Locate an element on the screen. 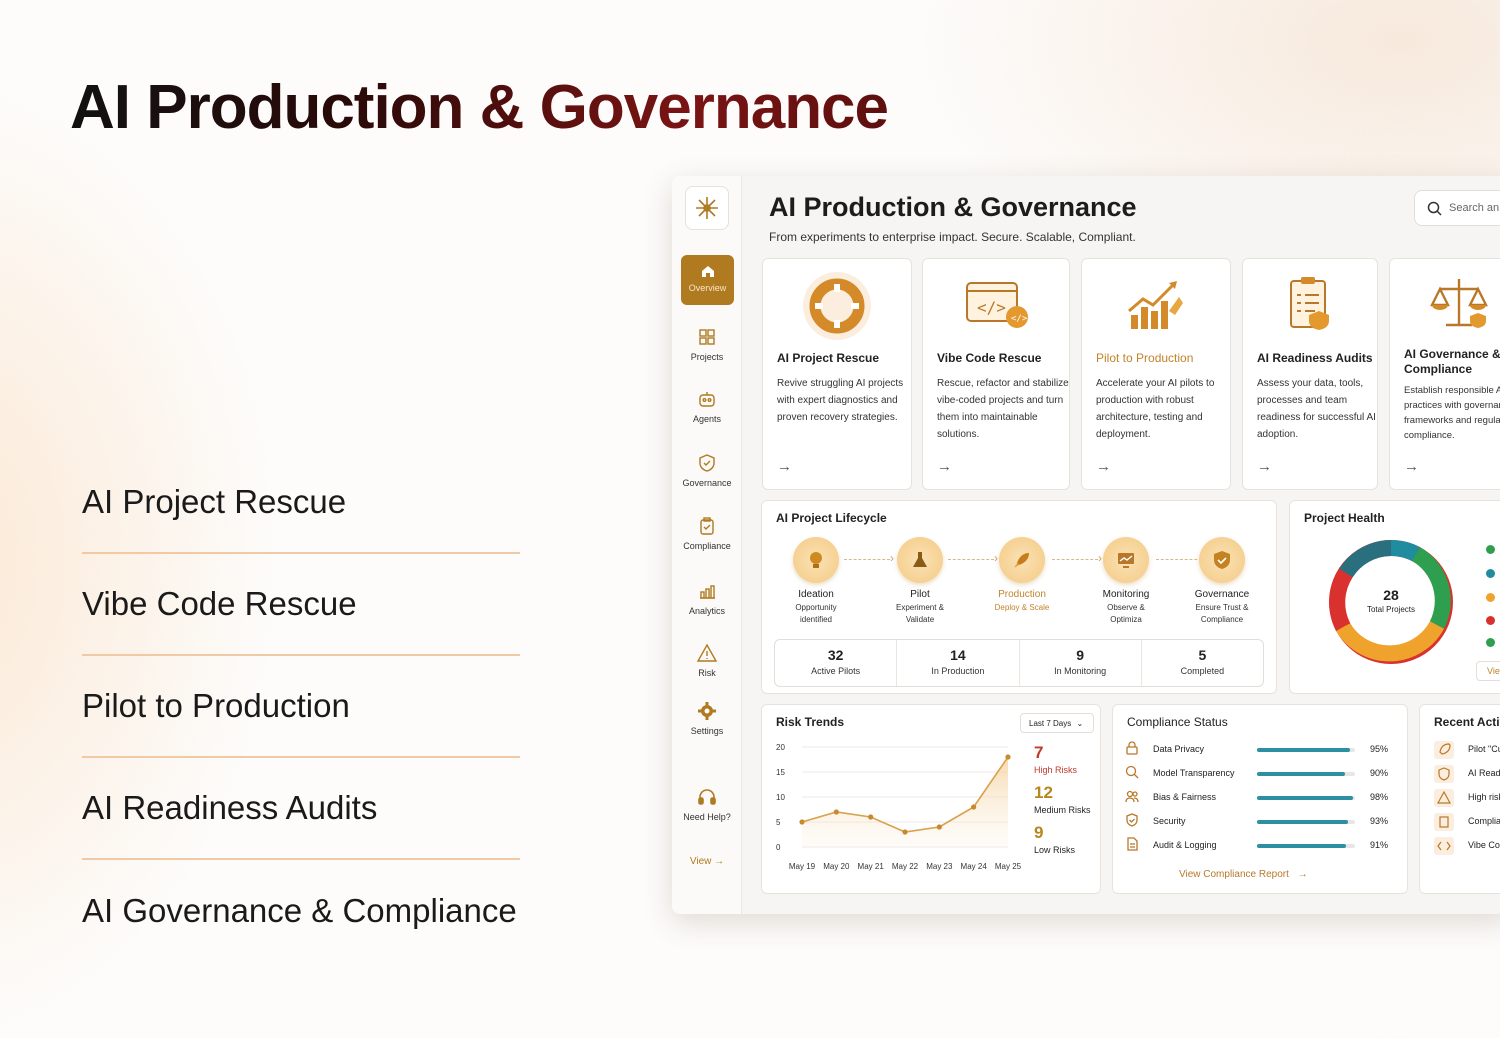 The width and height of the screenshot is (1500, 1038). nav-label: Agents is located at coordinates (707, 419).